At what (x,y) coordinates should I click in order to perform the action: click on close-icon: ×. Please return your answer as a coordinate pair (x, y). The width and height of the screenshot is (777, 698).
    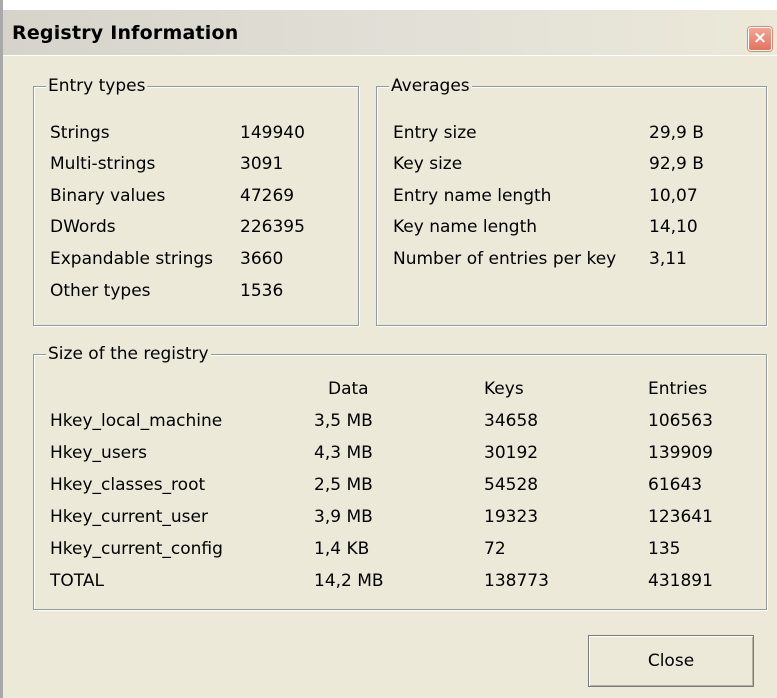
    Looking at the image, I should click on (760, 39).